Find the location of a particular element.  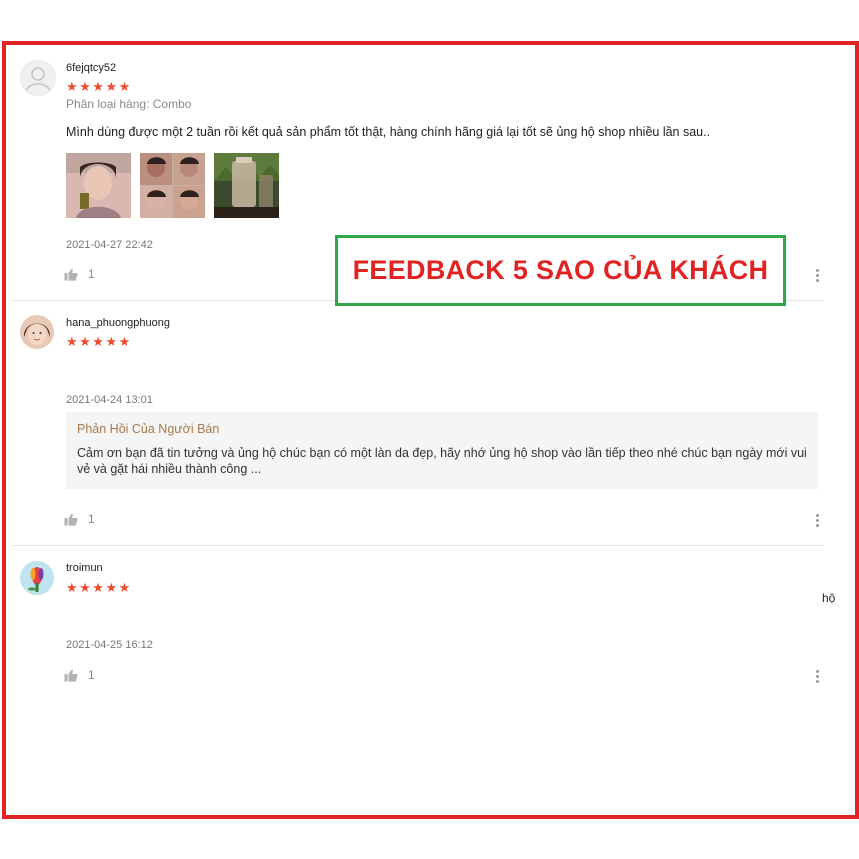

seller-reply-title: Phản Hồi Của Người Bán is located at coordinates (148, 429).